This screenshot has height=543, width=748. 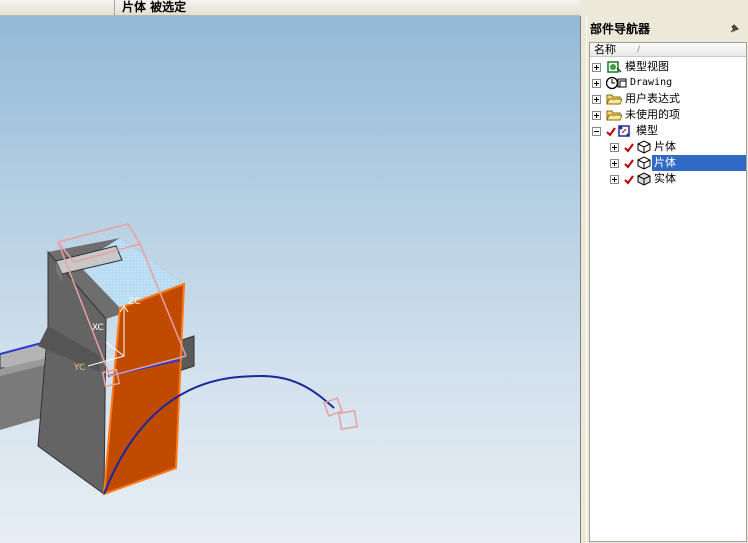 What do you see at coordinates (596, 131) in the screenshot?
I see `collapse-icon` at bounding box center [596, 131].